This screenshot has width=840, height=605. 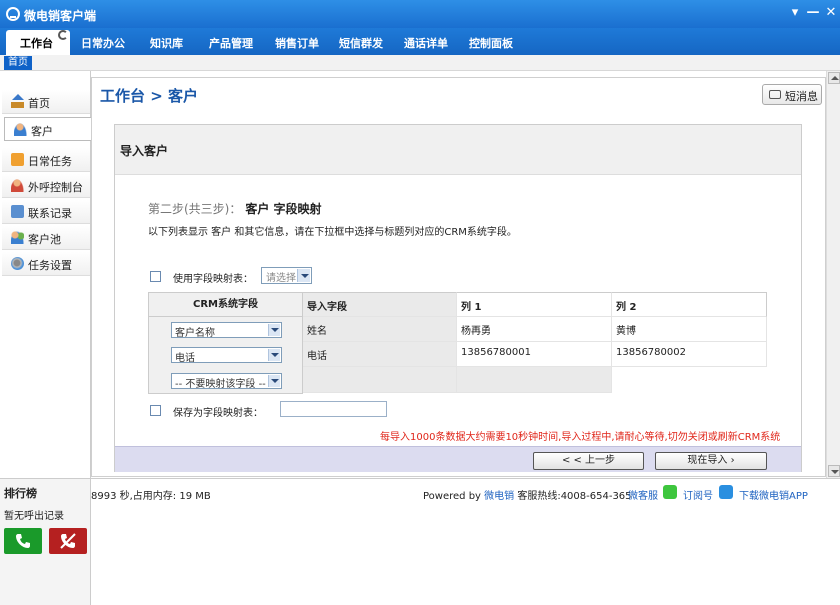 I want to click on refresh-icon, so click(x=63, y=35).